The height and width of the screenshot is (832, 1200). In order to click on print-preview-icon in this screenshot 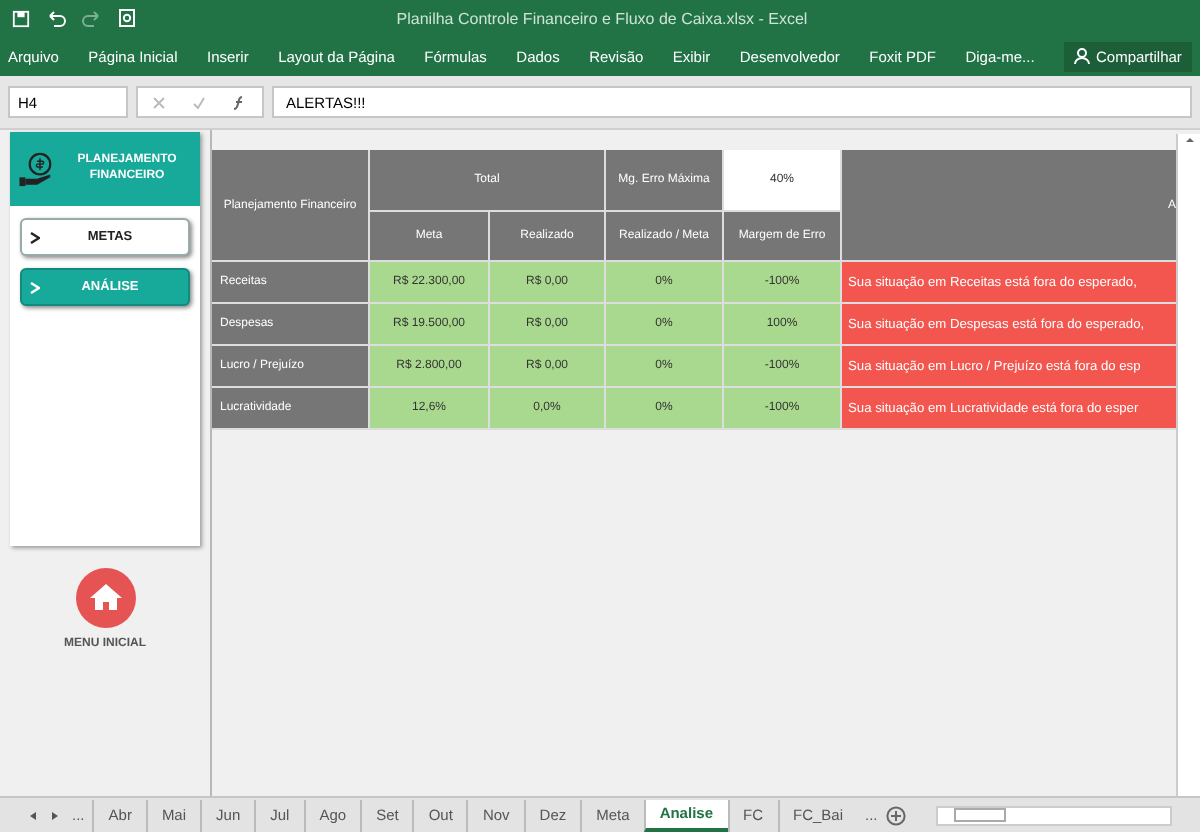, I will do `click(127, 18)`.